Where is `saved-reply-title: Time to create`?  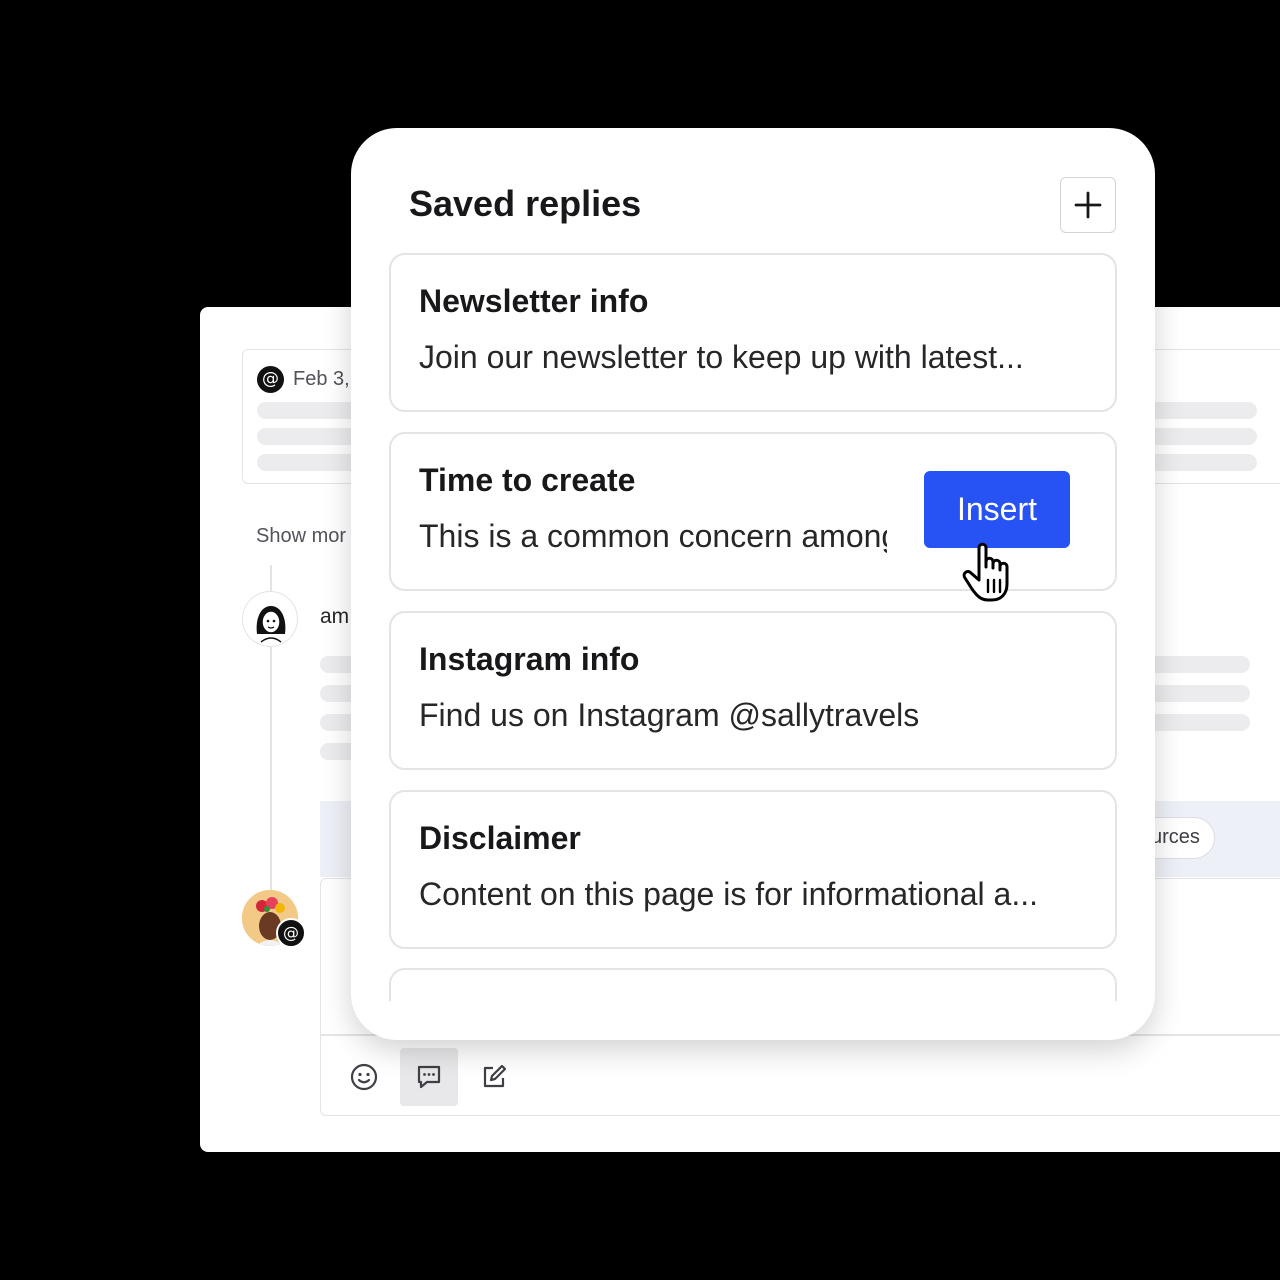 saved-reply-title: Time to create is located at coordinates (527, 480).